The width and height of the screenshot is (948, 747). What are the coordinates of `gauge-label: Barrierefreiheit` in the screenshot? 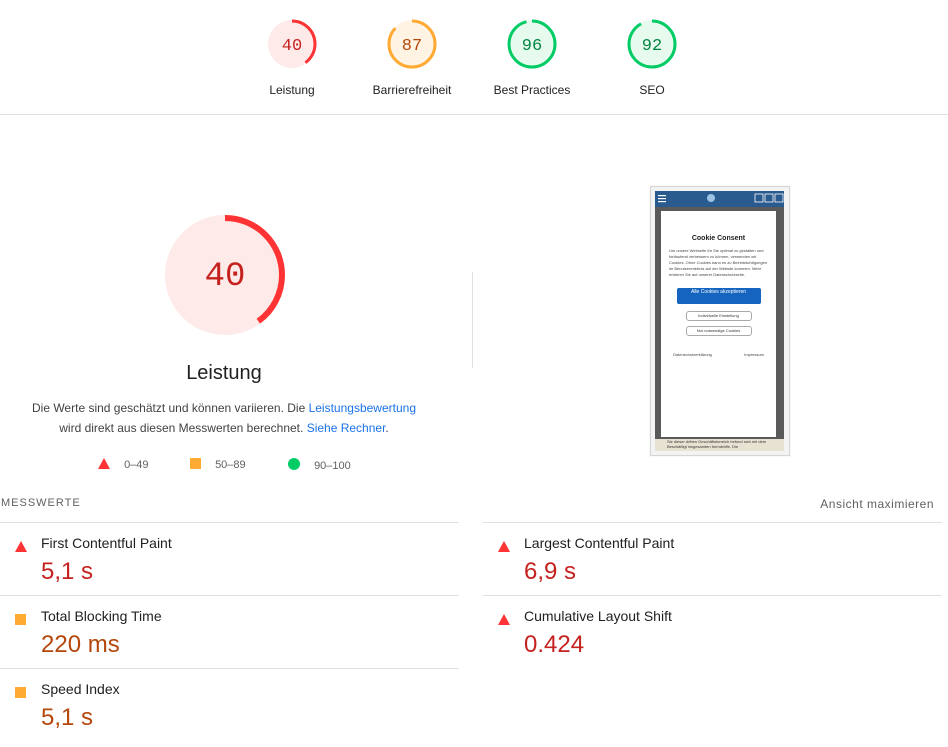 It's located at (412, 90).